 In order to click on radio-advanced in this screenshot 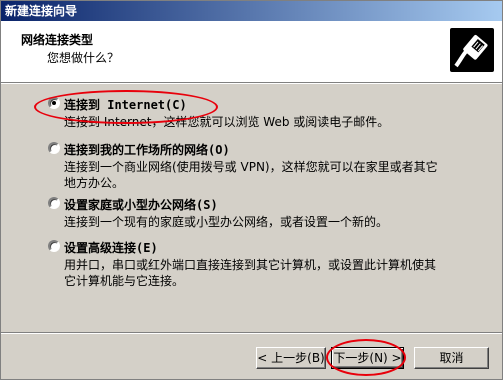, I will do `click(54, 246)`.